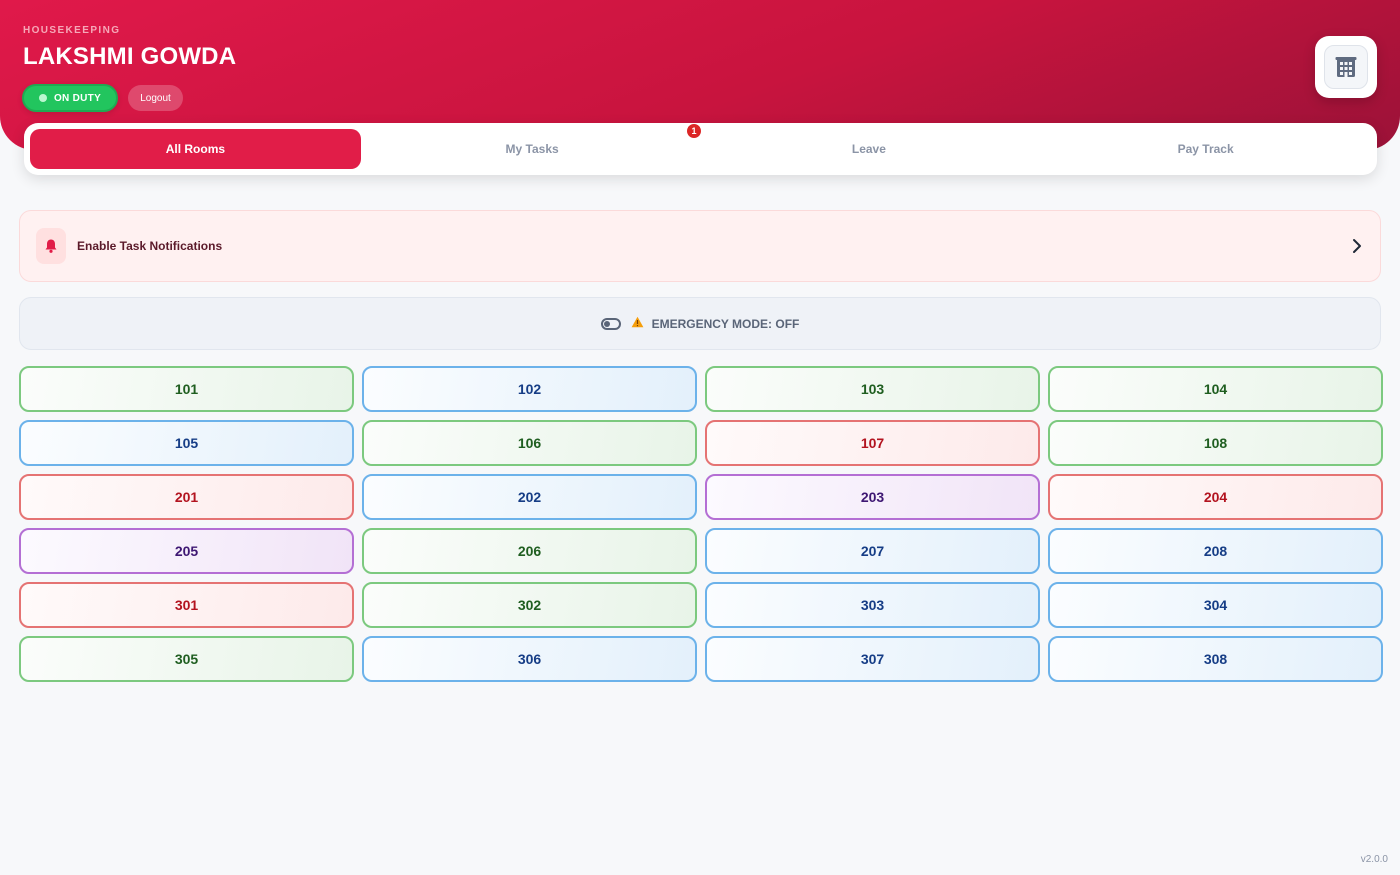 The width and height of the screenshot is (1400, 875). What do you see at coordinates (725, 323) in the screenshot?
I see `emergency-mode-label: EMERGENCY MODE: OFF` at bounding box center [725, 323].